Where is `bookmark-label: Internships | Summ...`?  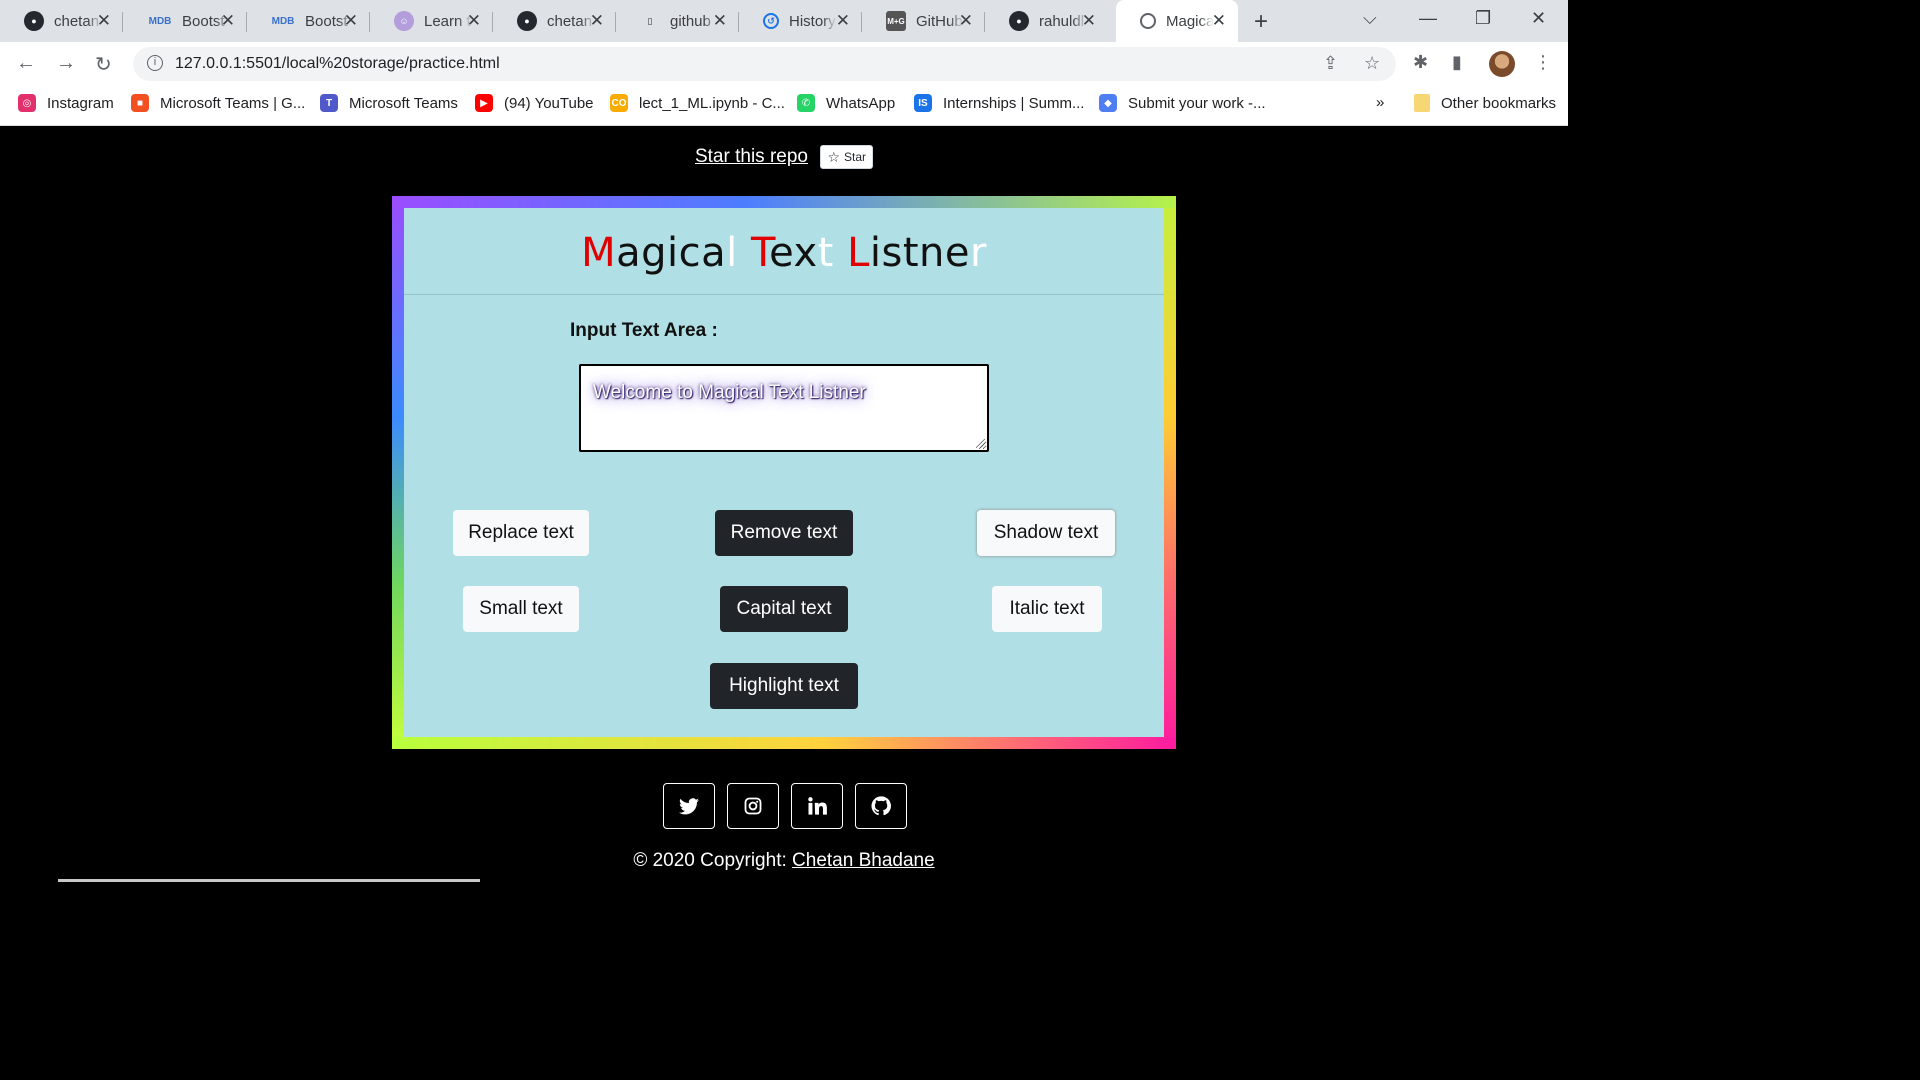 bookmark-label: Internships | Summ... is located at coordinates (1014, 103).